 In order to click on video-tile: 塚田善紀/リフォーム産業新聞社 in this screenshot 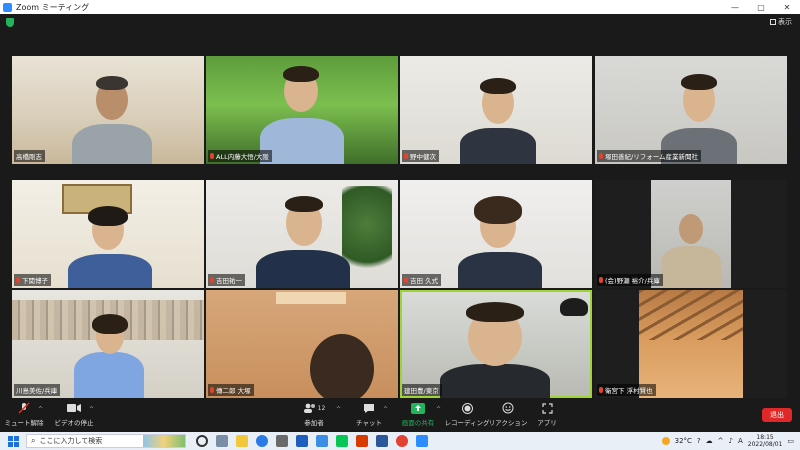, I will do `click(691, 110)`.